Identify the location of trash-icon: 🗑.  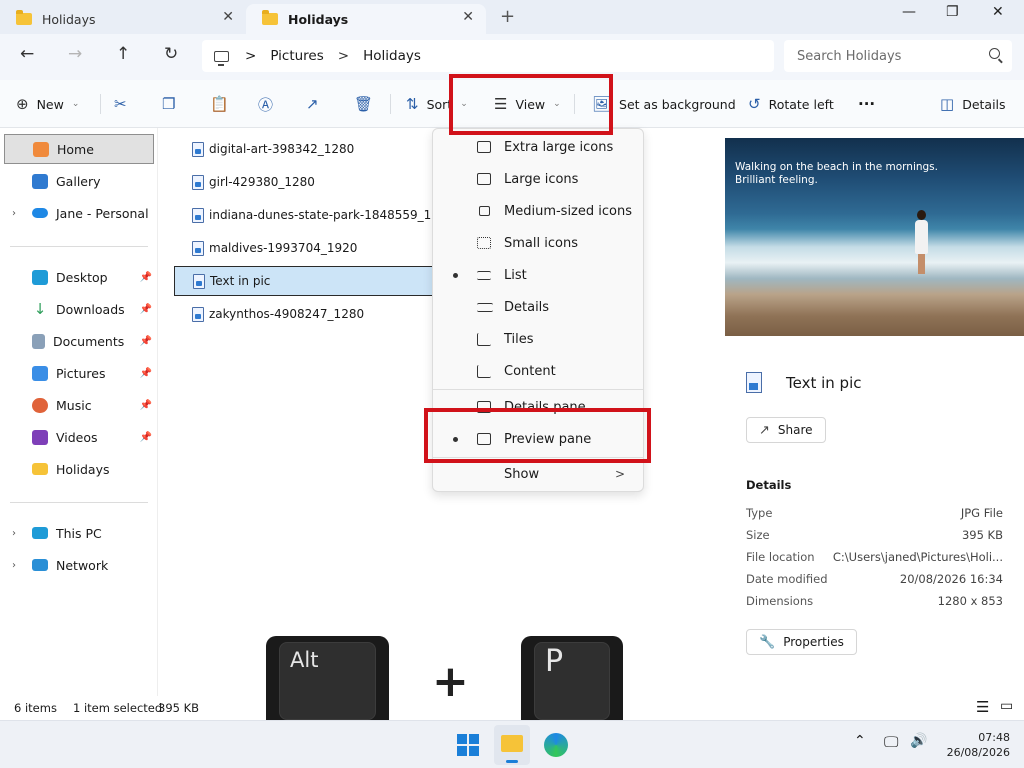
(364, 104).